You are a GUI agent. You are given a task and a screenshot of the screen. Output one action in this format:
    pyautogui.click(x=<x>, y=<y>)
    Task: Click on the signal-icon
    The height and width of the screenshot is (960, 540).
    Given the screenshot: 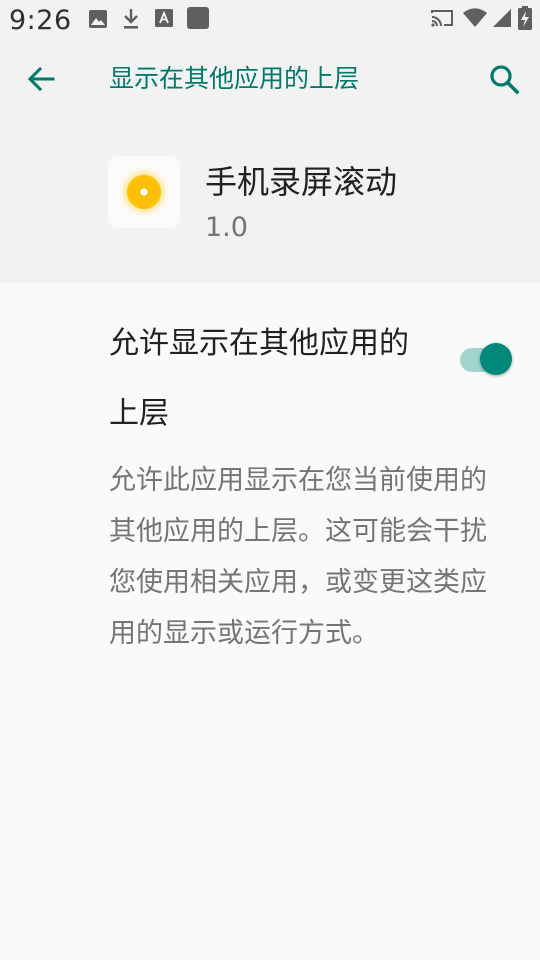 What is the action you would take?
    pyautogui.click(x=502, y=18)
    